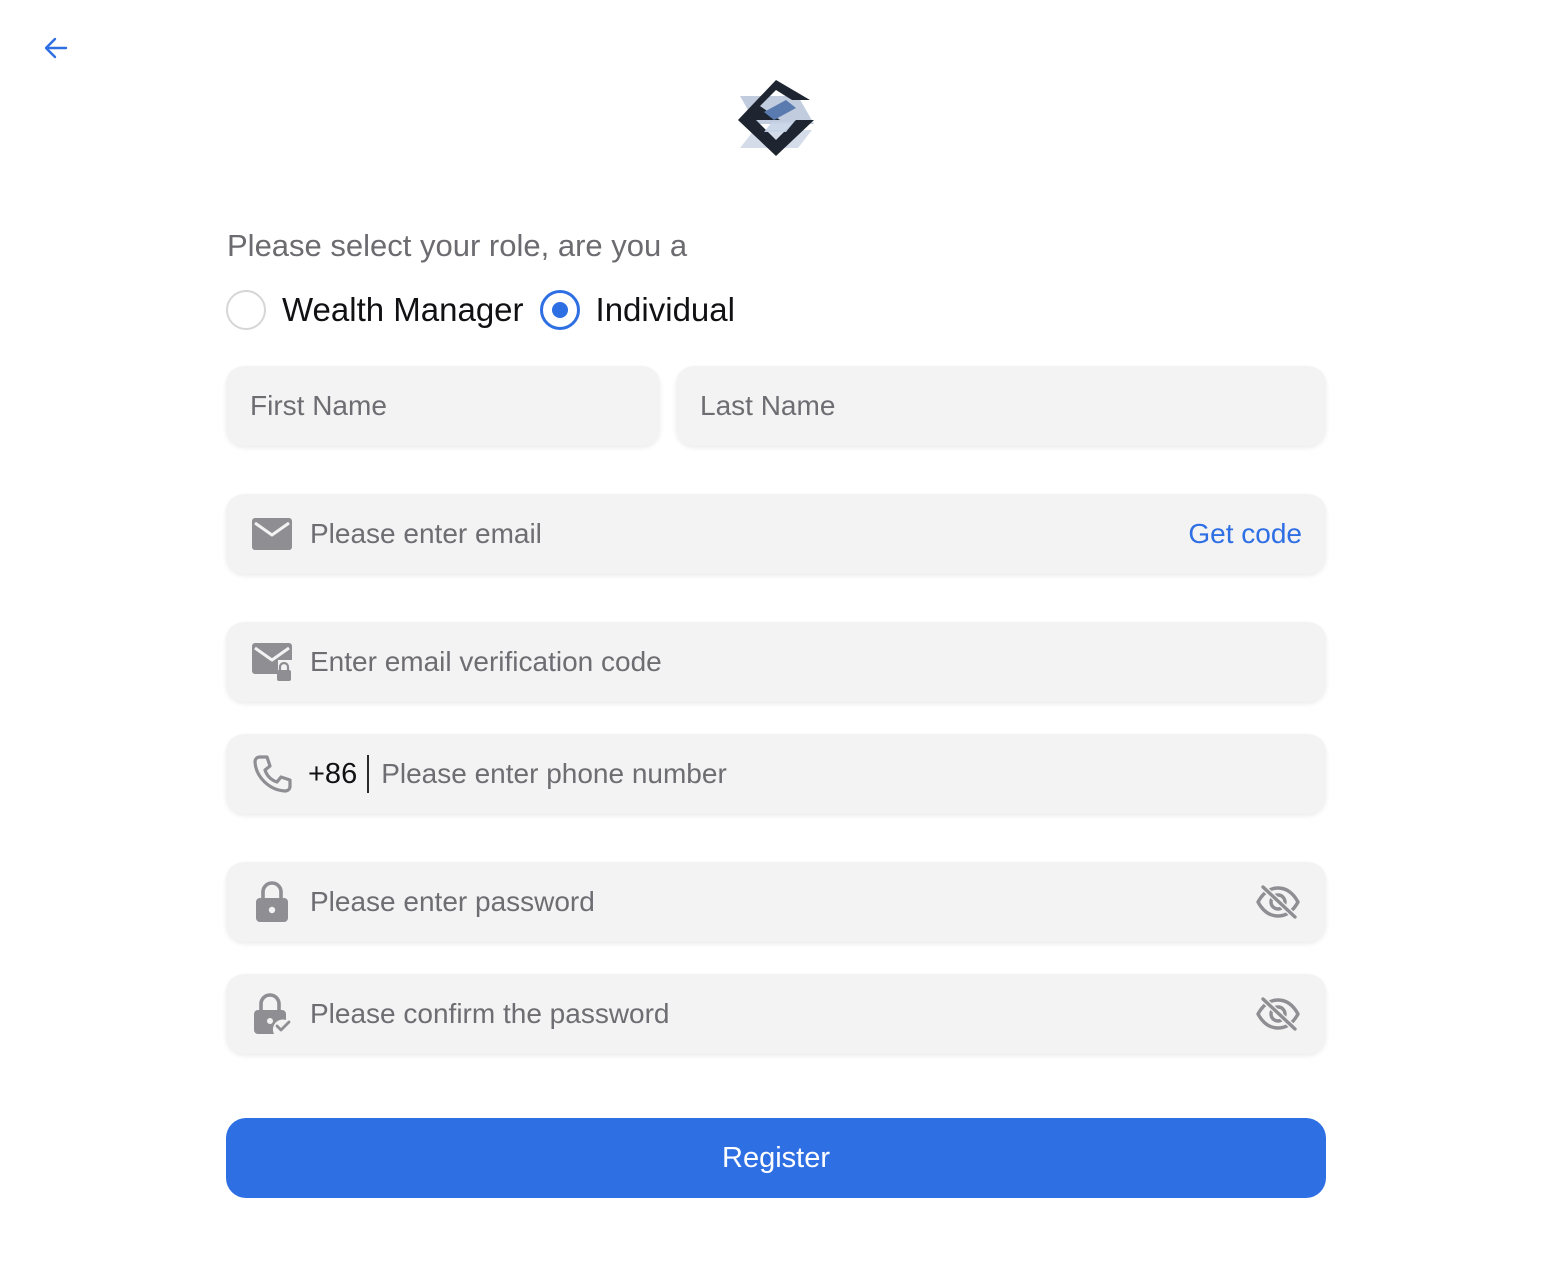  I want to click on confirm-password-field: Please confirm the password, so click(776, 1014).